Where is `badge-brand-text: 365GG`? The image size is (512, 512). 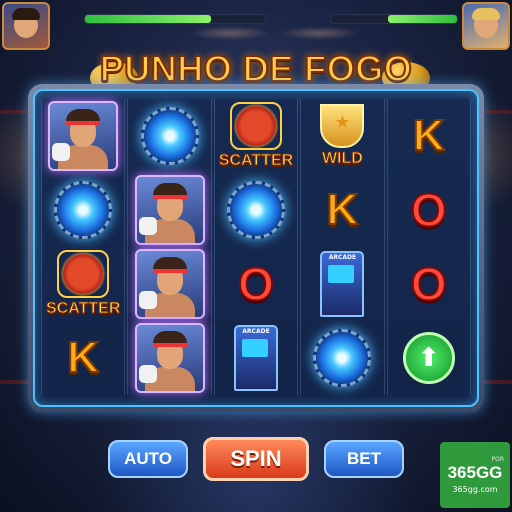 badge-brand-text: 365GG is located at coordinates (475, 472).